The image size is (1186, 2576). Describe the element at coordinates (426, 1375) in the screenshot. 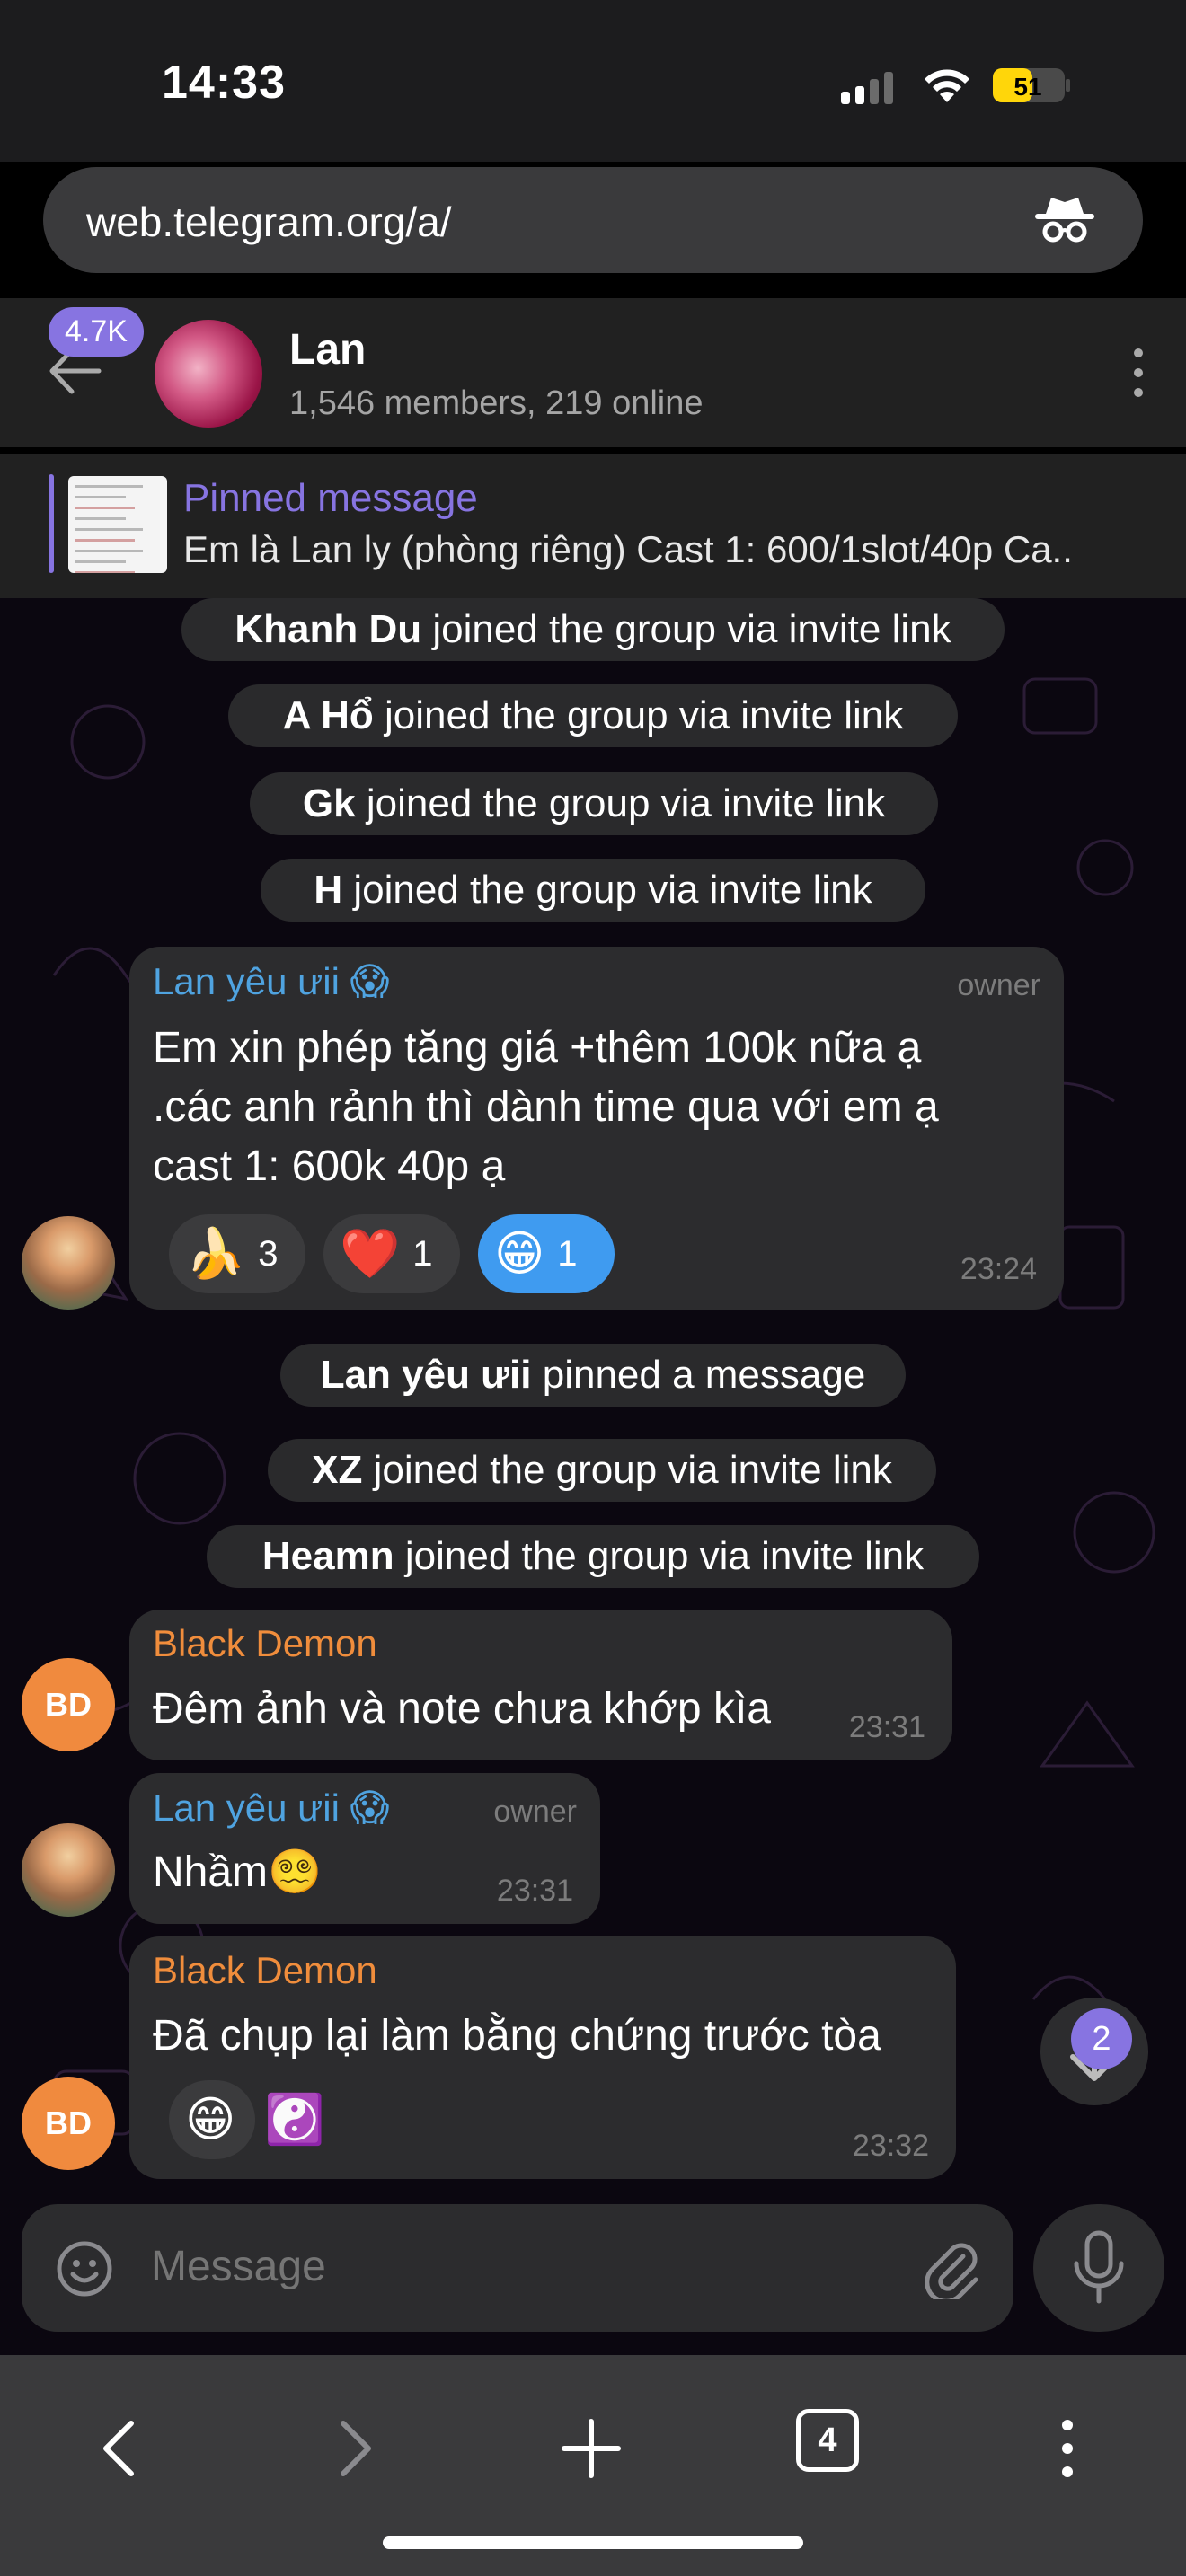

I see `service-user: Lan yêu ưii` at that location.